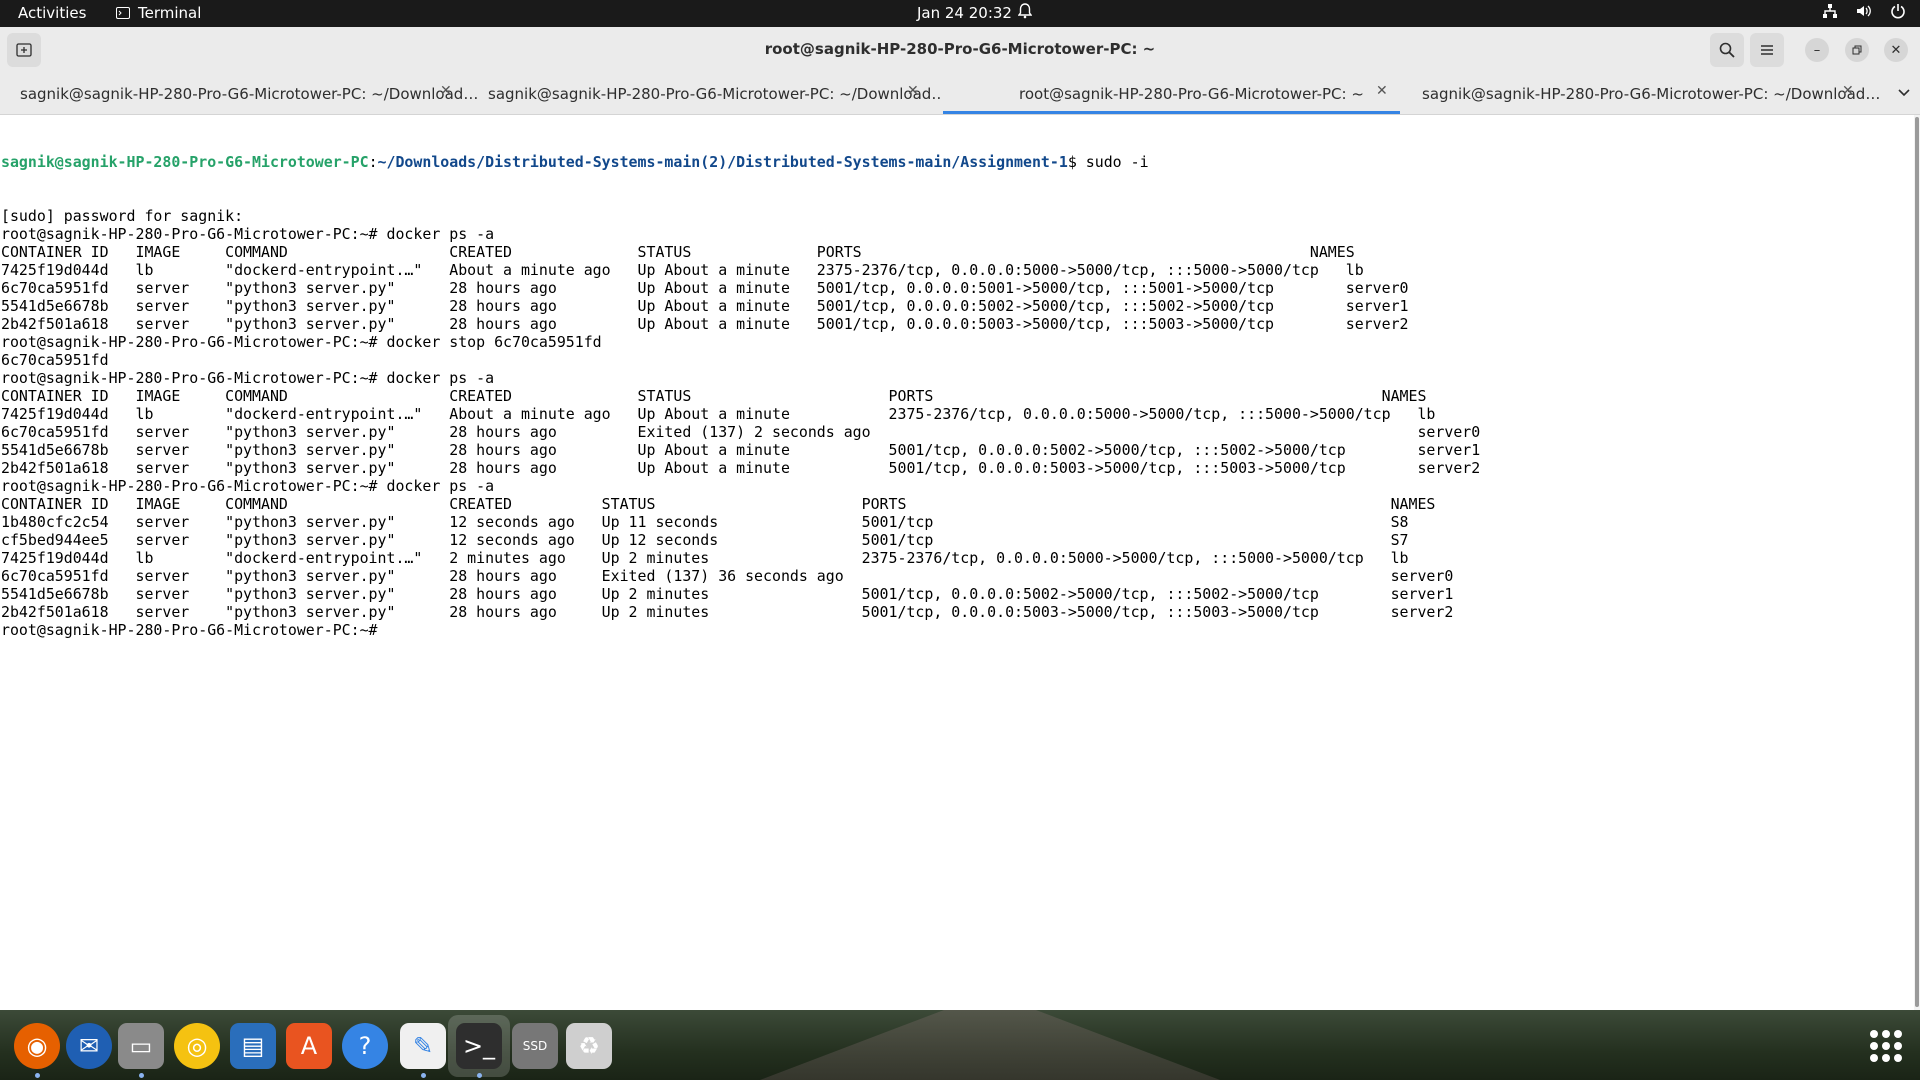 Image resolution: width=1920 pixels, height=1080 pixels. I want to click on app-center-icon: A, so click(309, 1046).